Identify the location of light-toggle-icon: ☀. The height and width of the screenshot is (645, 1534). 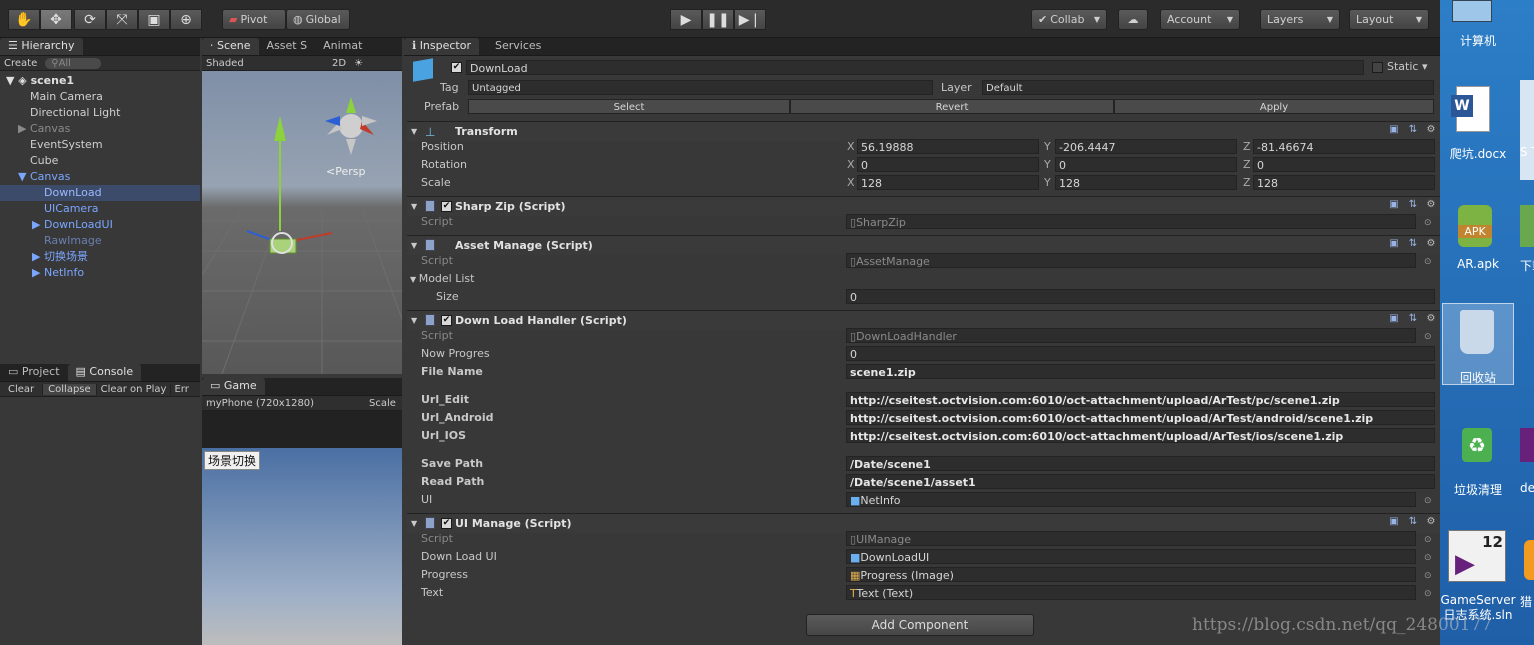
(358, 63).